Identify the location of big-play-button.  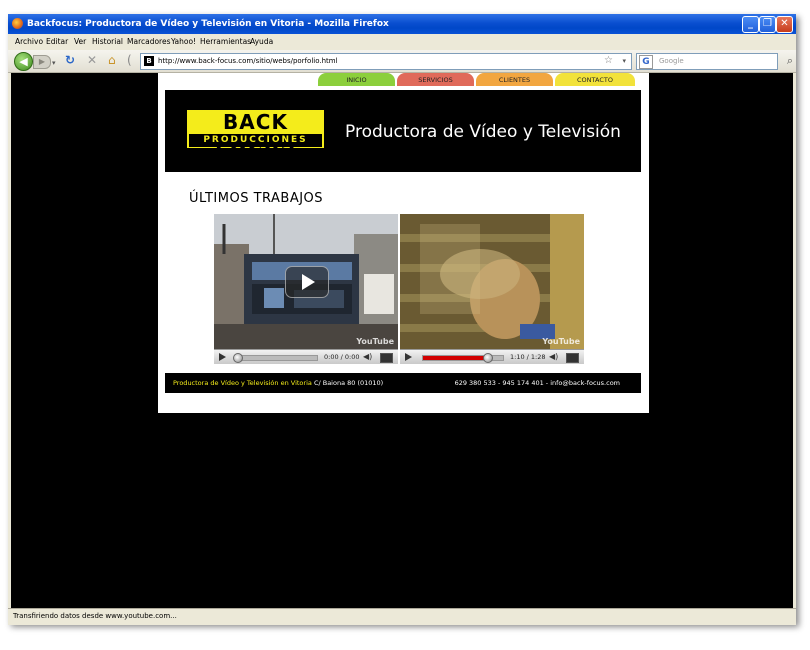
(307, 282).